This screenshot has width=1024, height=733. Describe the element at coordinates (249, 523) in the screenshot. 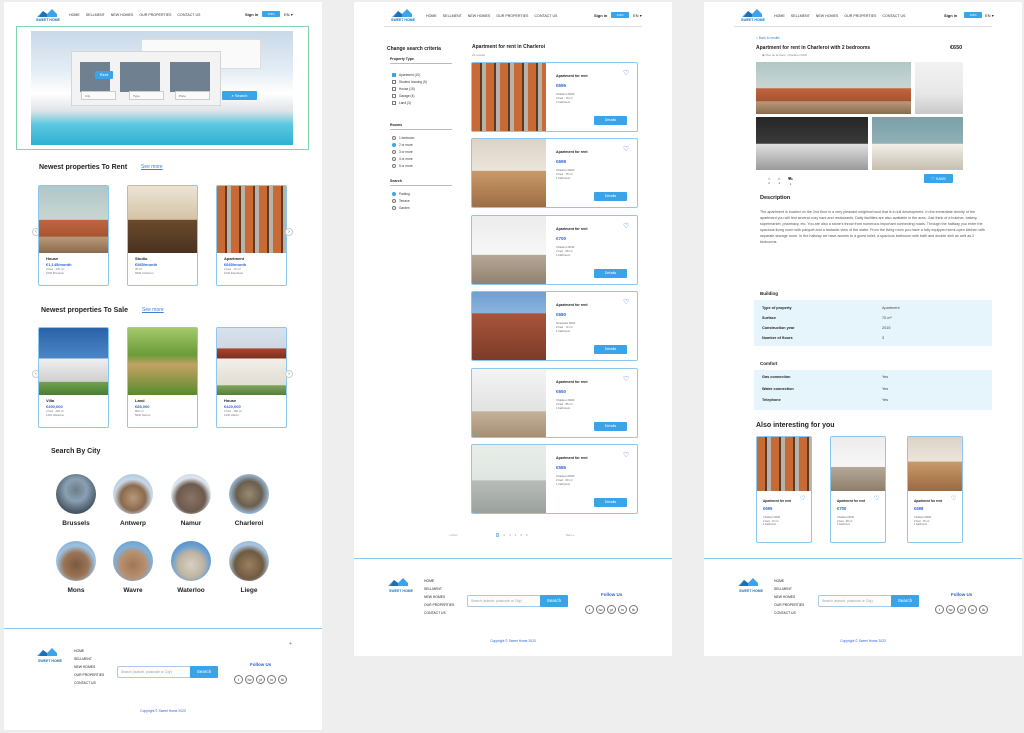

I see `city-name: Charleroi` at that location.